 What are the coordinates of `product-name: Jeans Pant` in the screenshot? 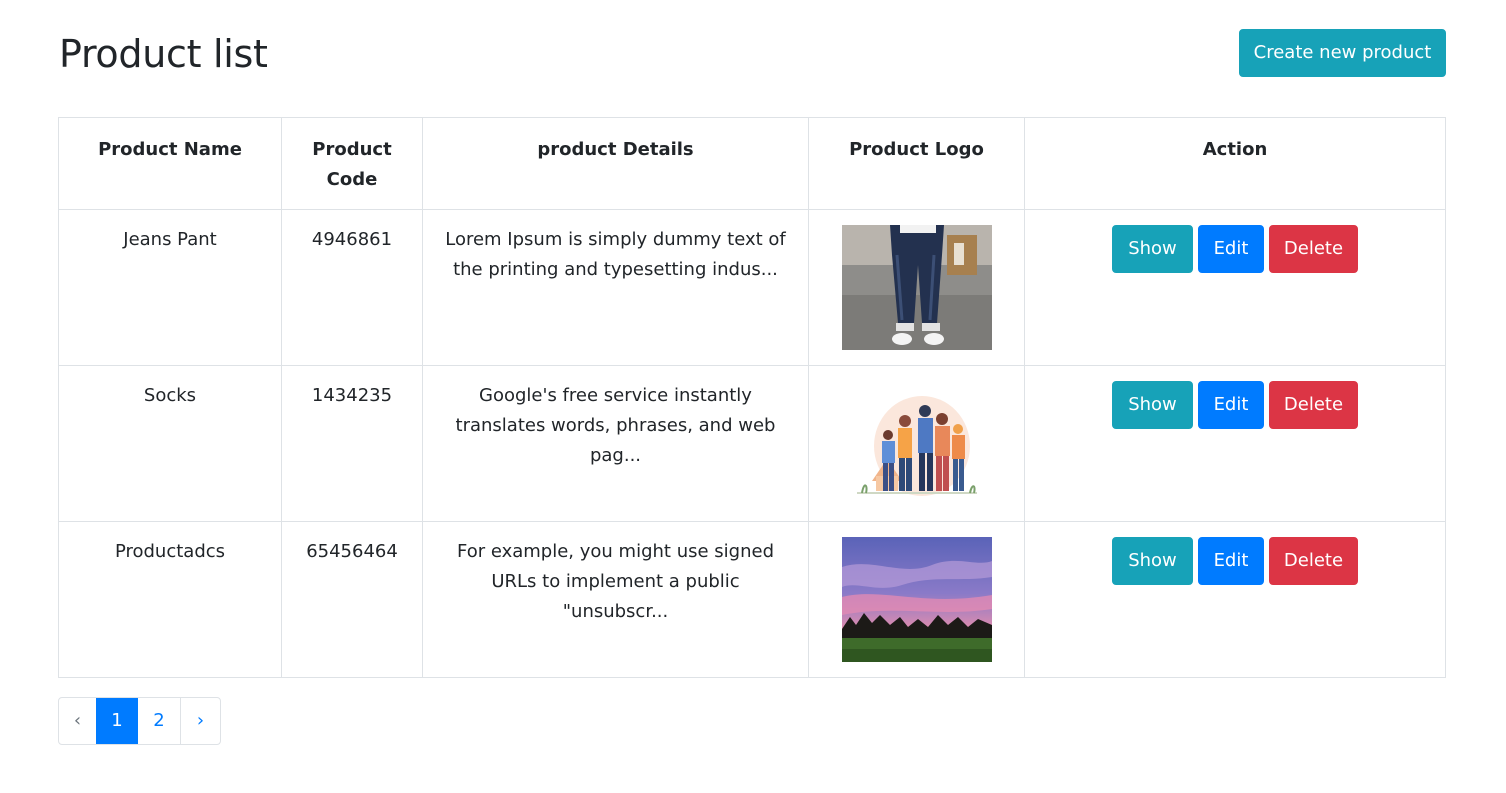 It's located at (170, 287).